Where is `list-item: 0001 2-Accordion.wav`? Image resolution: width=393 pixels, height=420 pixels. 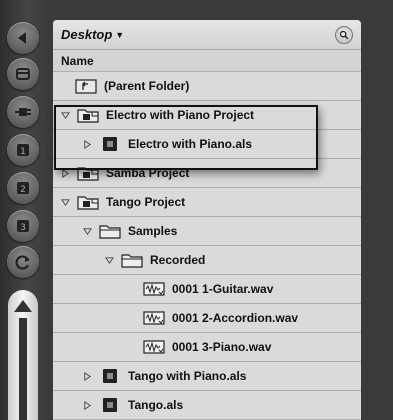
list-item: 0001 2-Accordion.wav is located at coordinates (207, 318).